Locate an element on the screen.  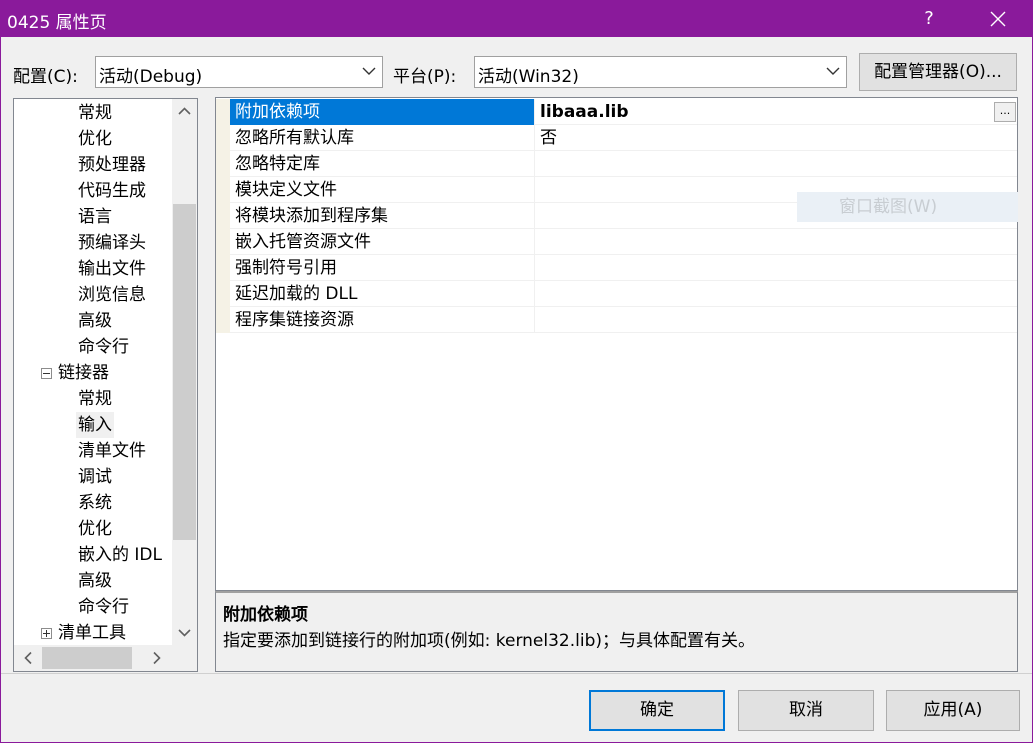
property-name: 忽略所有默认库 is located at coordinates (382, 138).